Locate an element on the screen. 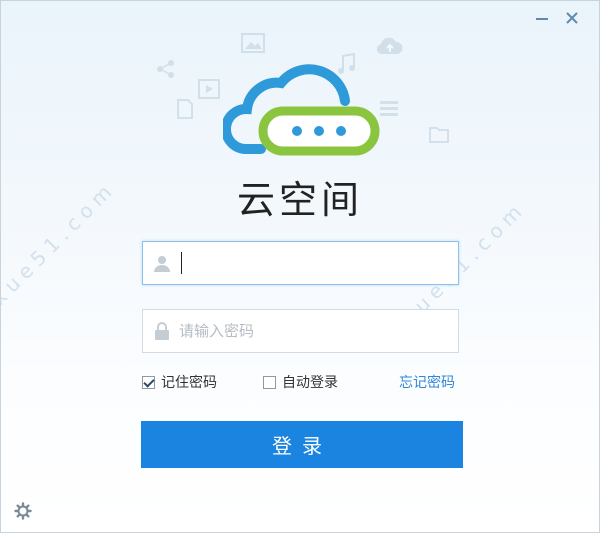  auto-login-checkbox: 自动登录 is located at coordinates (300, 382).